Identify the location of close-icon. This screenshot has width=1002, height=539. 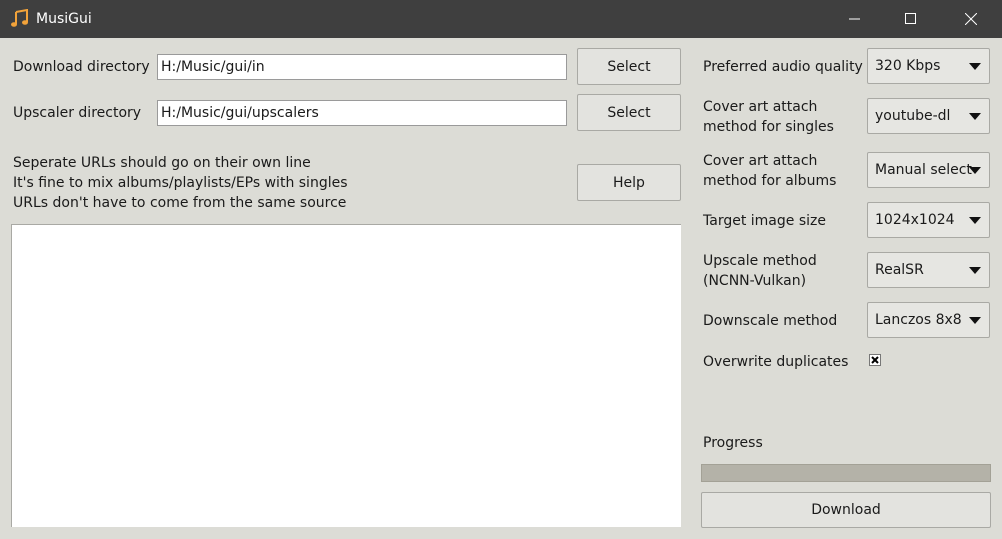
(971, 19).